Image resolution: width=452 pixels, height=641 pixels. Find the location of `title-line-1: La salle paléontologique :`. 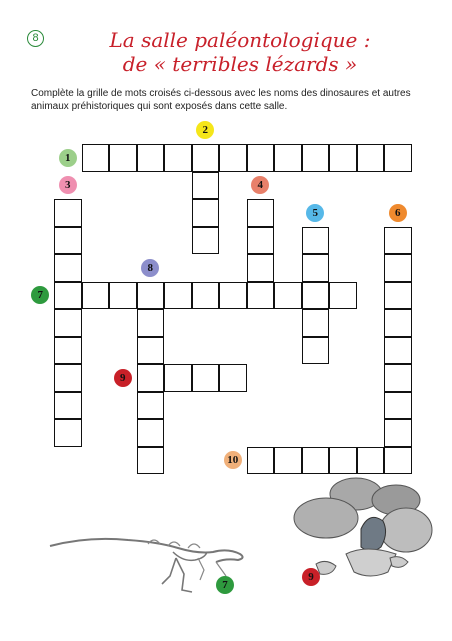

title-line-1: La salle paléontologique : is located at coordinates (240, 40).